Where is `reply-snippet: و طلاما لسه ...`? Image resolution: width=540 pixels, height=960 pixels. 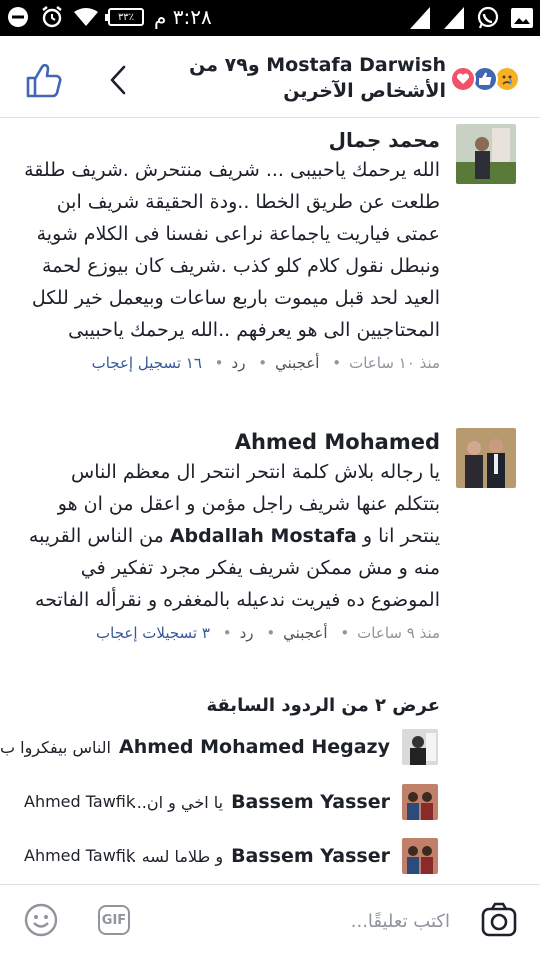
reply-snippet: و طلاما لسه ... is located at coordinates (172, 856).